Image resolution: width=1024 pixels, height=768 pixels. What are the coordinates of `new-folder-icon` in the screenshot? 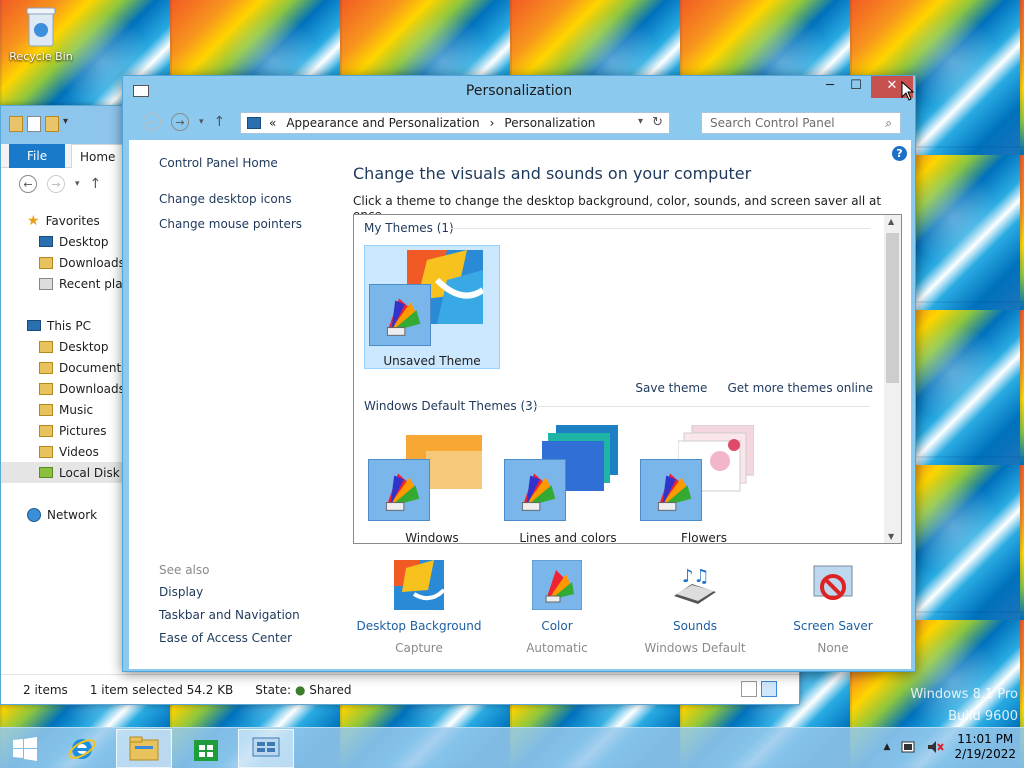 It's located at (52, 124).